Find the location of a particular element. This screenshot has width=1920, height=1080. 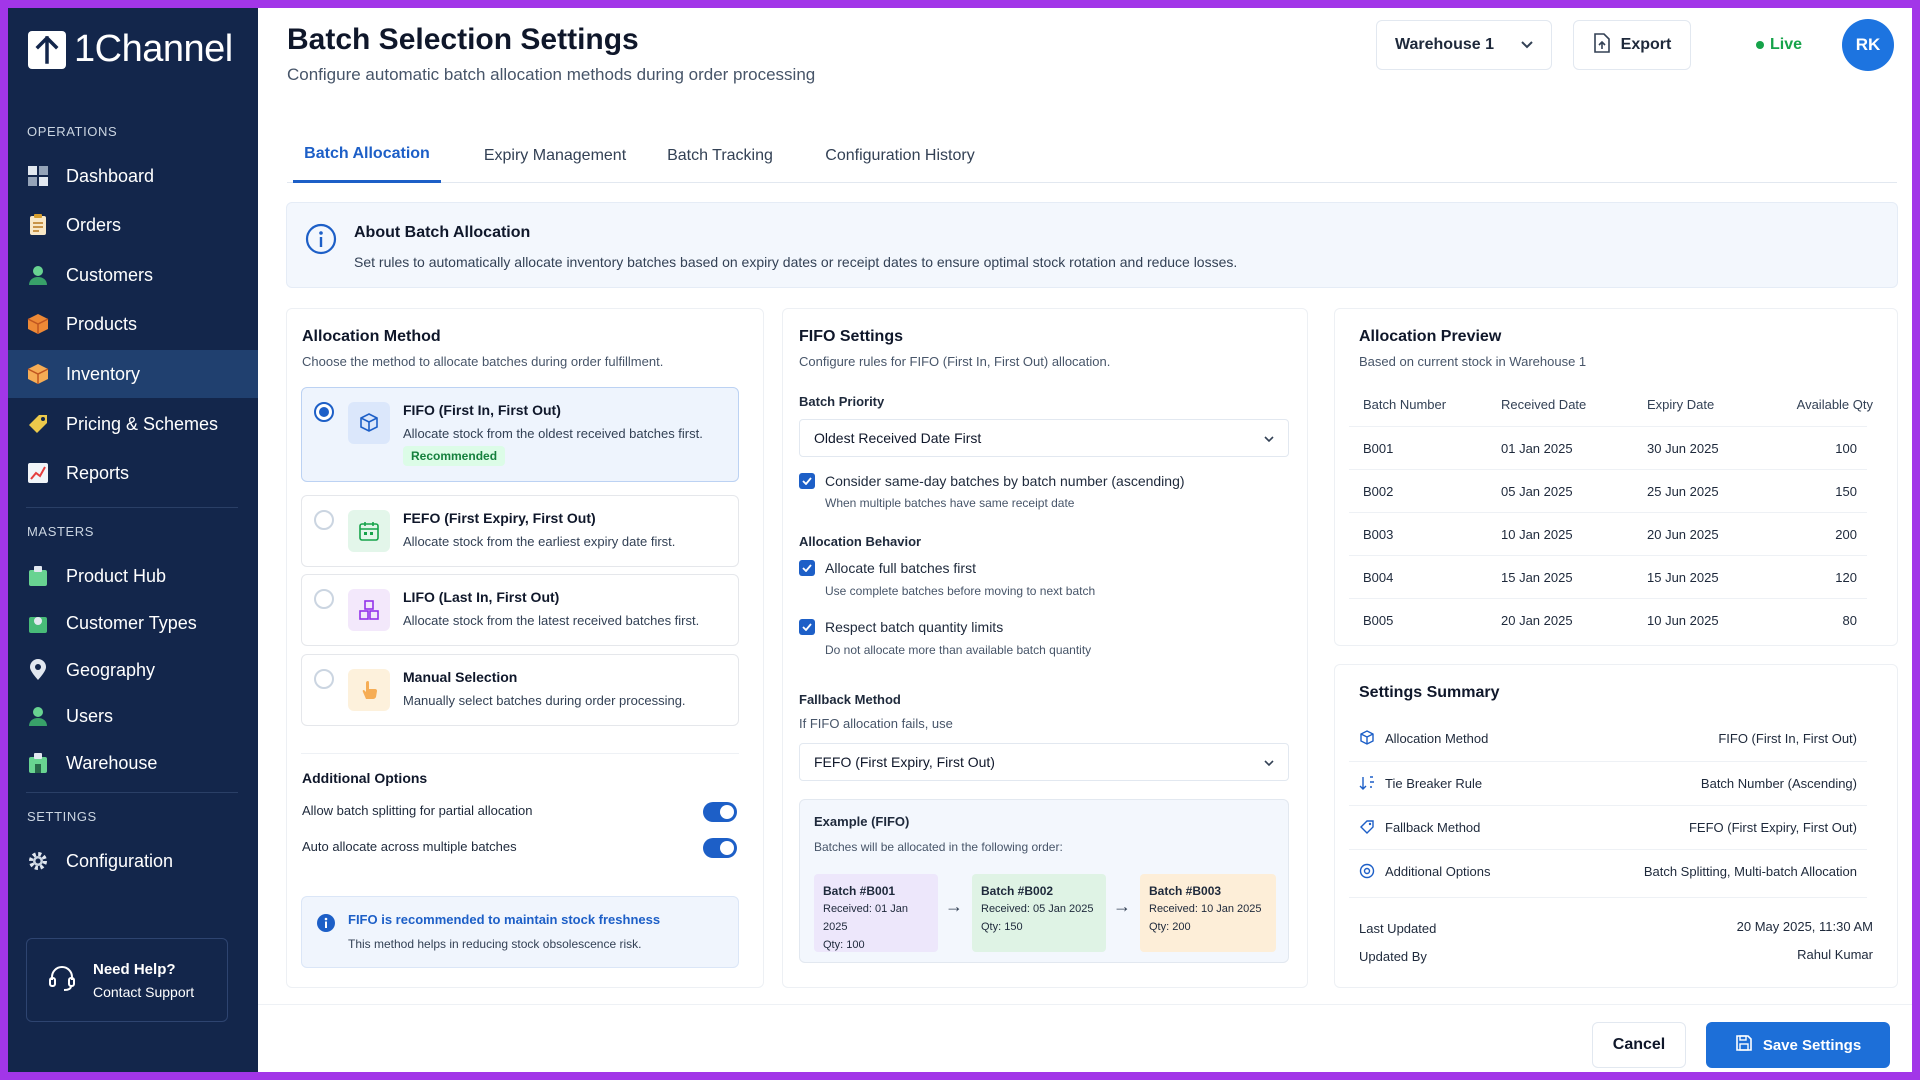

tab-expiry-management: Expiry Management is located at coordinates (555, 155).